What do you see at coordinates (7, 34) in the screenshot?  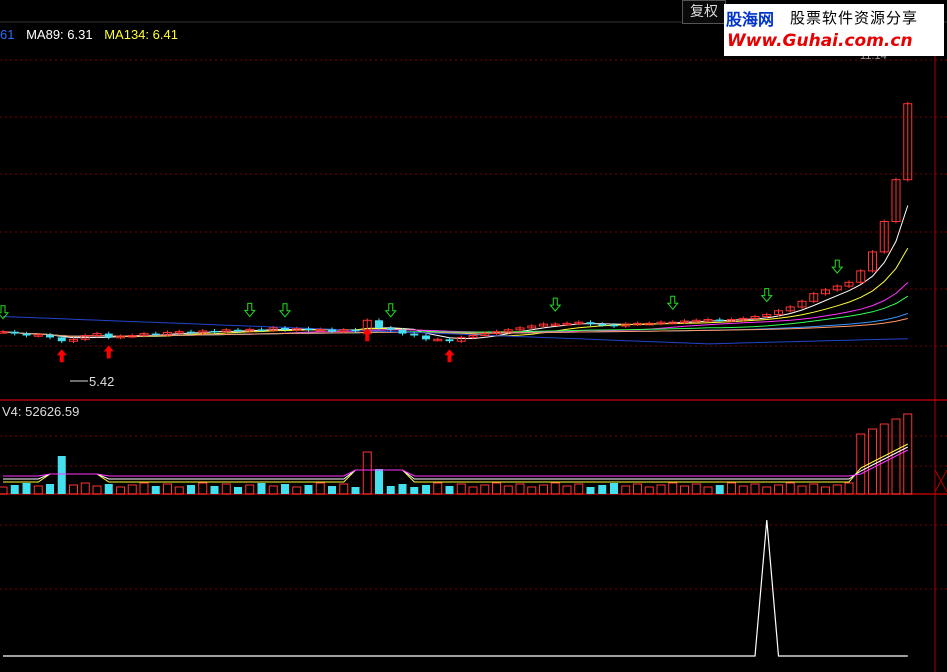 I see `ma-header-partial: 61` at bounding box center [7, 34].